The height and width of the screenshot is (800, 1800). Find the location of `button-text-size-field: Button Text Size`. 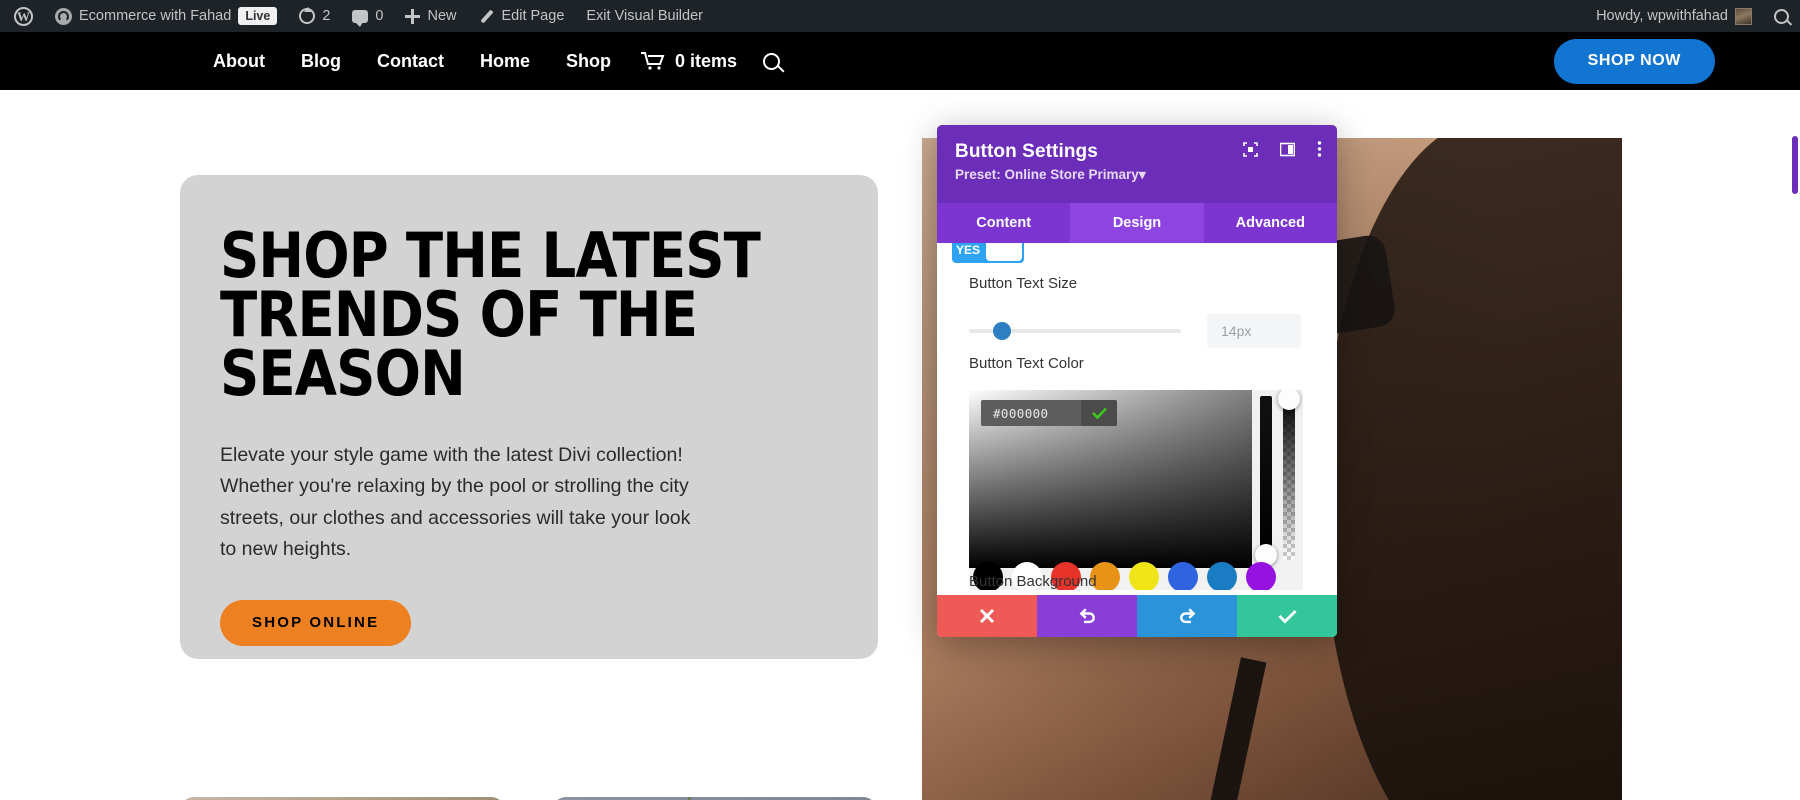

button-text-size-field: Button Text Size is located at coordinates (1139, 311).